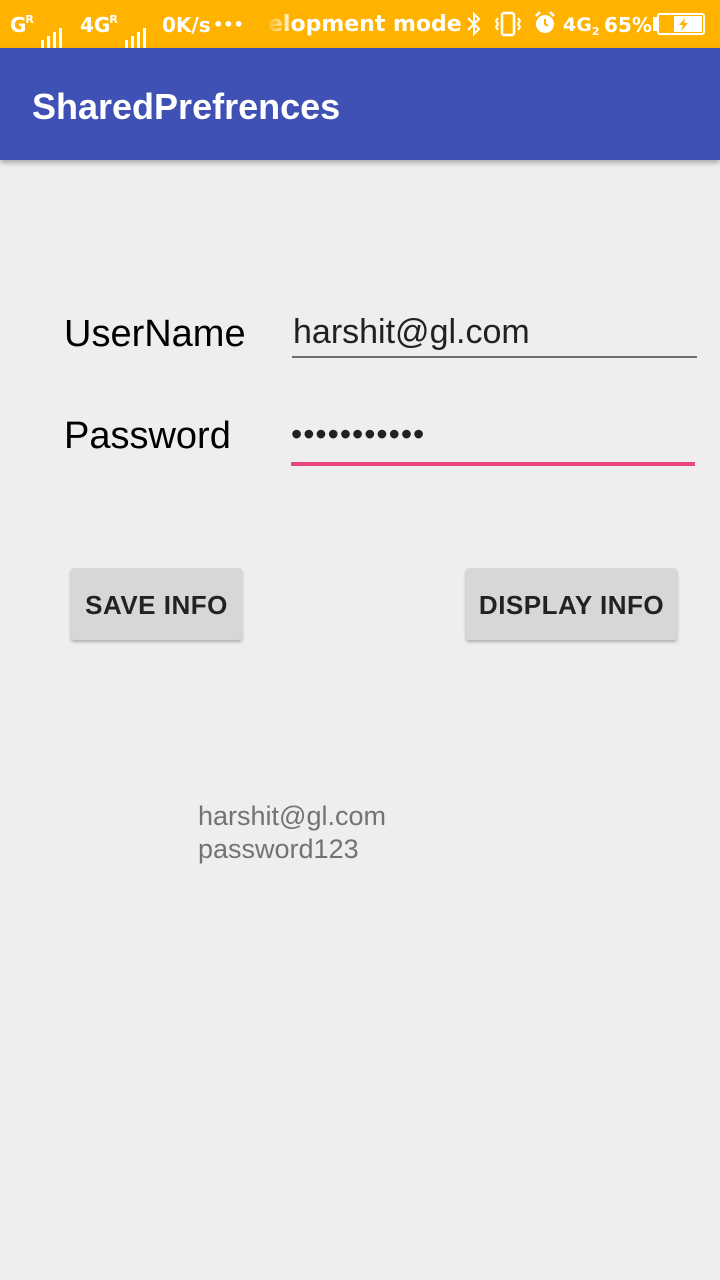 The image size is (720, 1280). Describe the element at coordinates (156, 604) in the screenshot. I see `save-info-button: SAVE INFO` at that location.